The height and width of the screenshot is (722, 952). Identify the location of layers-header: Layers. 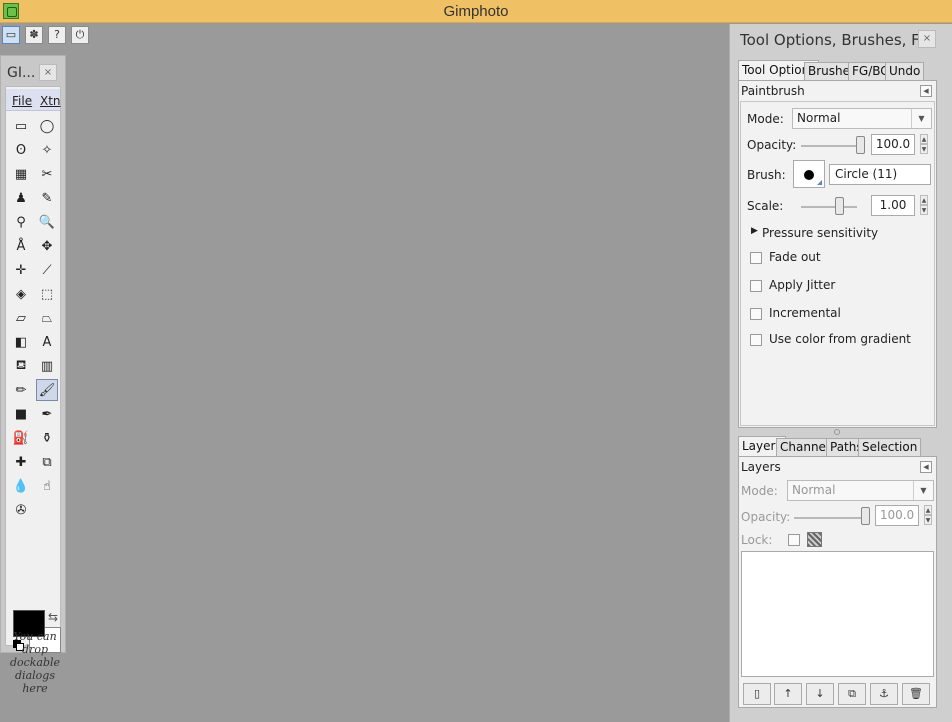
(761, 467).